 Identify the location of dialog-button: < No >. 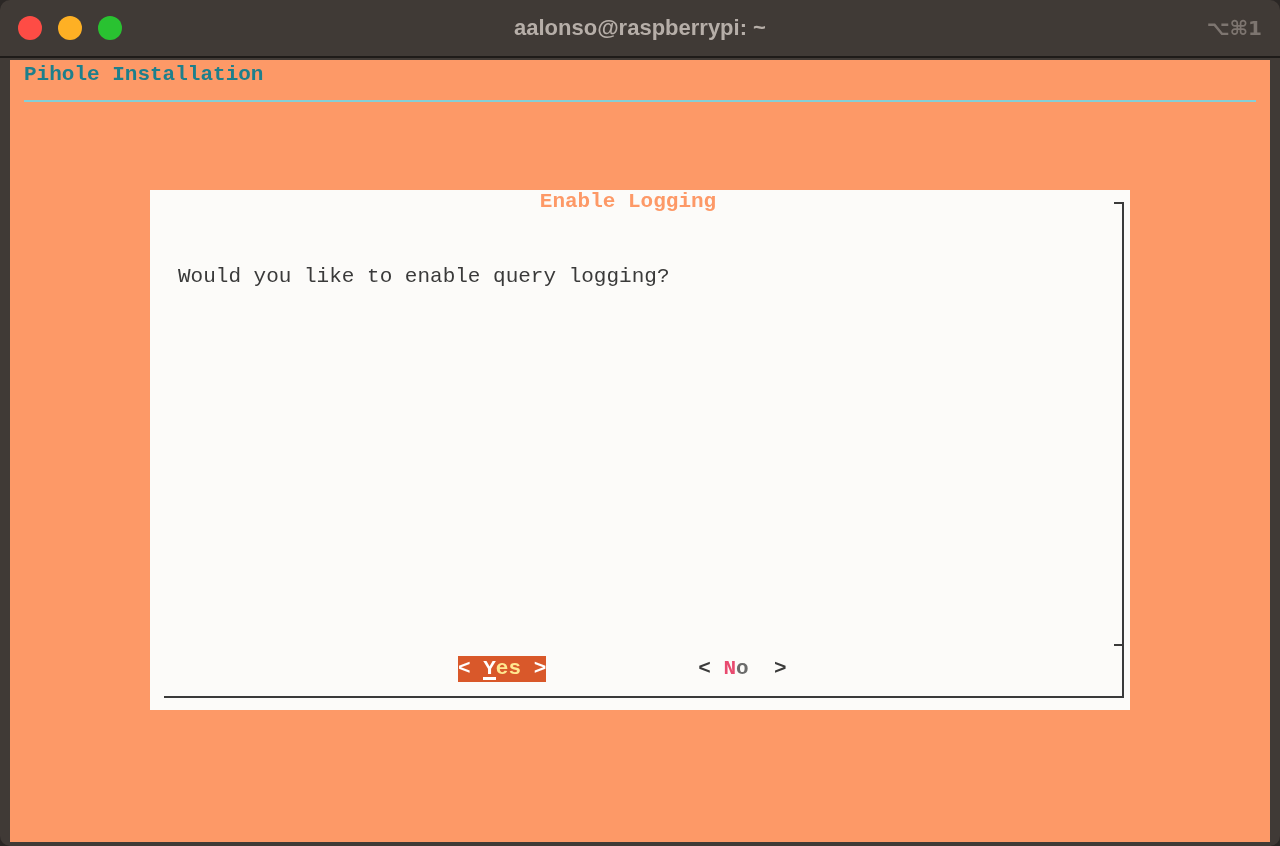
(742, 669).